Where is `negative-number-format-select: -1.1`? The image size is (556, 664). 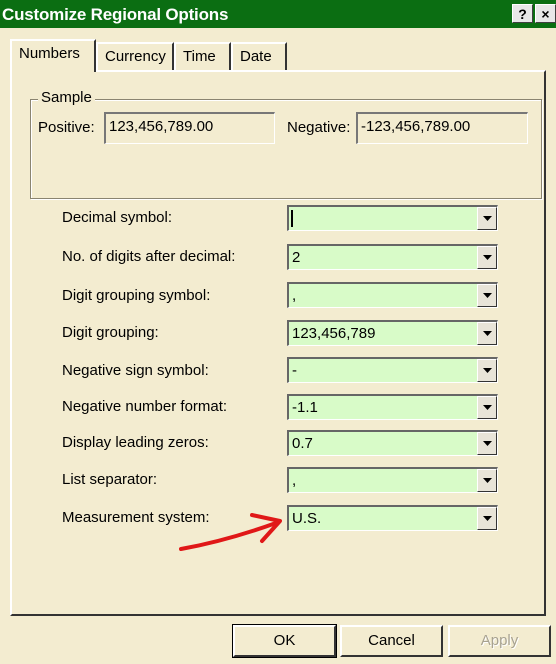 negative-number-format-select: -1.1 is located at coordinates (392, 407).